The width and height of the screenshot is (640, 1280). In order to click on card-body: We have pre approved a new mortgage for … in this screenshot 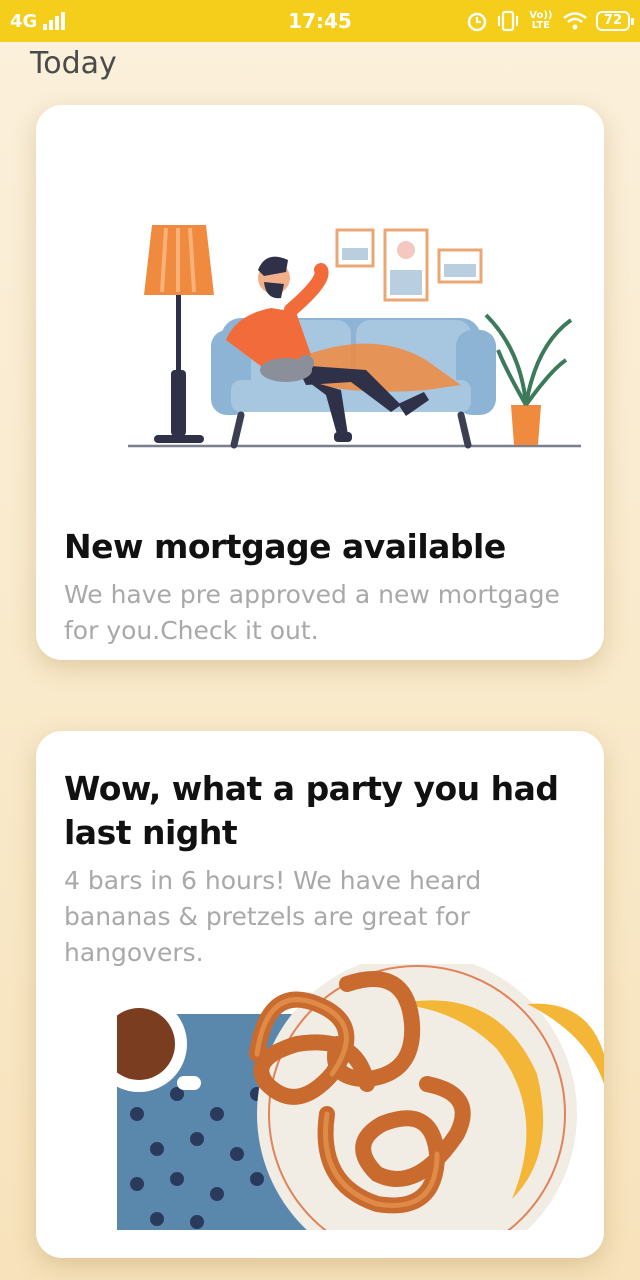, I will do `click(312, 612)`.